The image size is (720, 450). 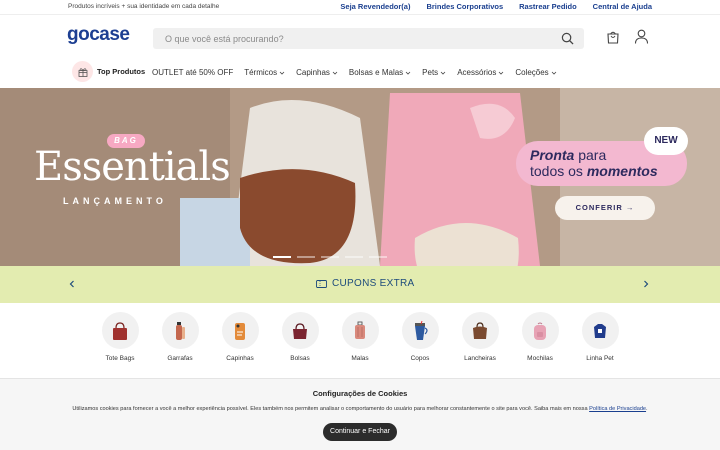 What do you see at coordinates (480, 358) in the screenshot?
I see `category-label: Lancheiras` at bounding box center [480, 358].